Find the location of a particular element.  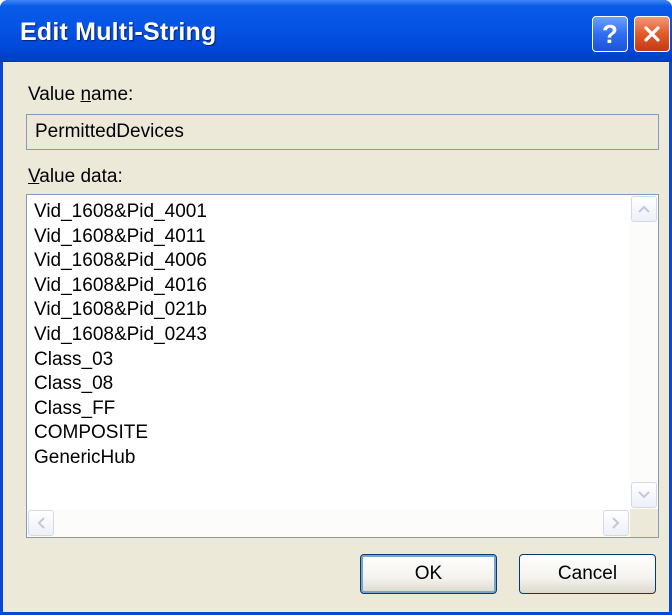

value-name-label: Value name: is located at coordinates (81, 94).